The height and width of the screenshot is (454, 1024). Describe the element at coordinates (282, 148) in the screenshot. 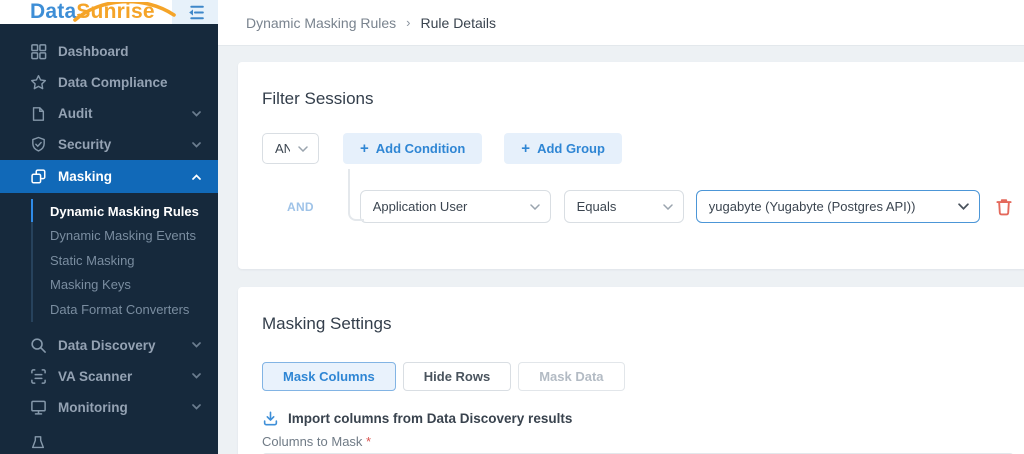

I see `group-operator-value: AND` at that location.